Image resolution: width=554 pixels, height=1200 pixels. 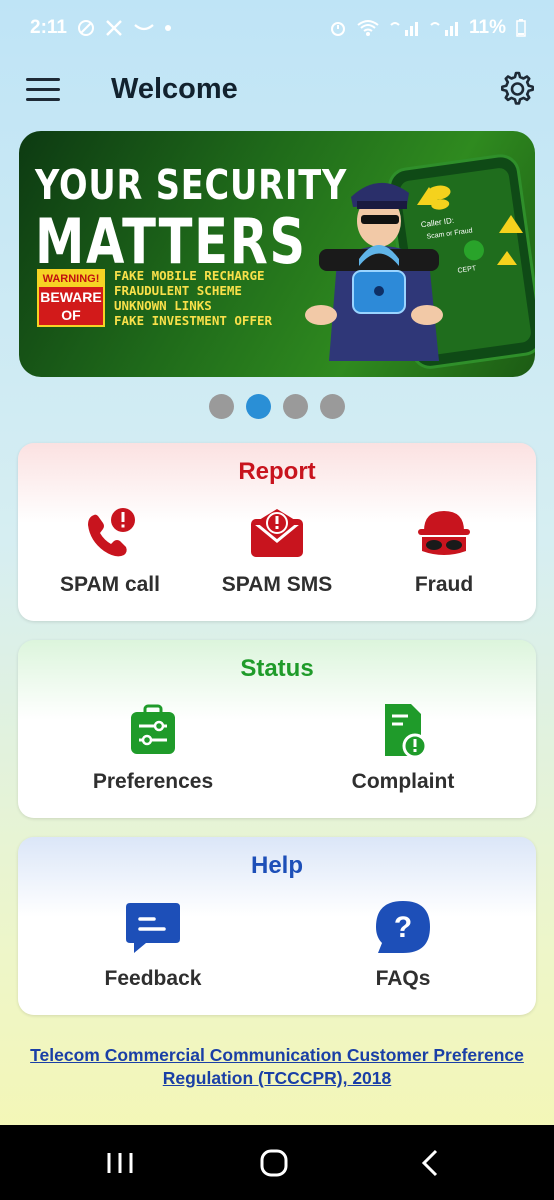 What do you see at coordinates (277, 406) in the screenshot?
I see `carousel-indicator` at bounding box center [277, 406].